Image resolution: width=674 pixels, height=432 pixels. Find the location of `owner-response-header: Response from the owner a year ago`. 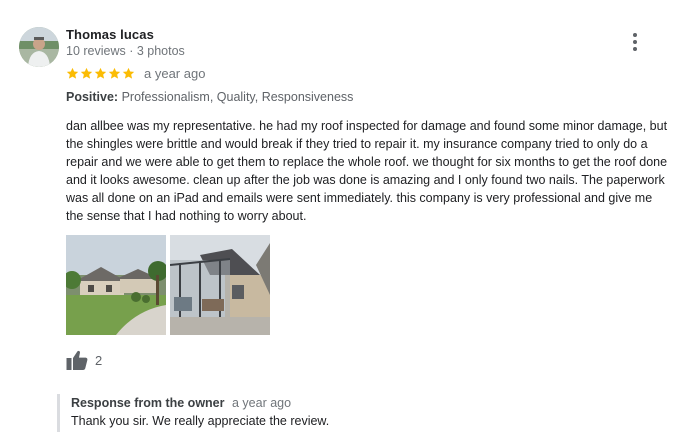

owner-response-header: Response from the owner a year ago is located at coordinates (364, 403).